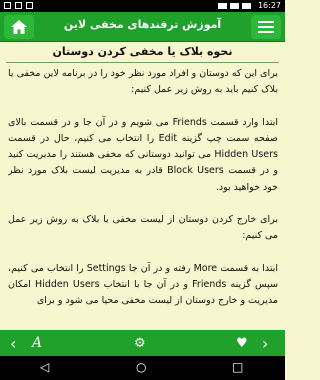 The width and height of the screenshot is (320, 380). I want to click on system-nav-bar: ◁ ○ □, so click(142, 368).